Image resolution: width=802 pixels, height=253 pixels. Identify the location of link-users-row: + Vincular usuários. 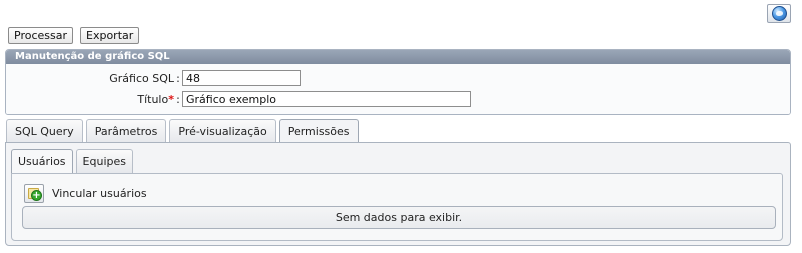
(85, 193).